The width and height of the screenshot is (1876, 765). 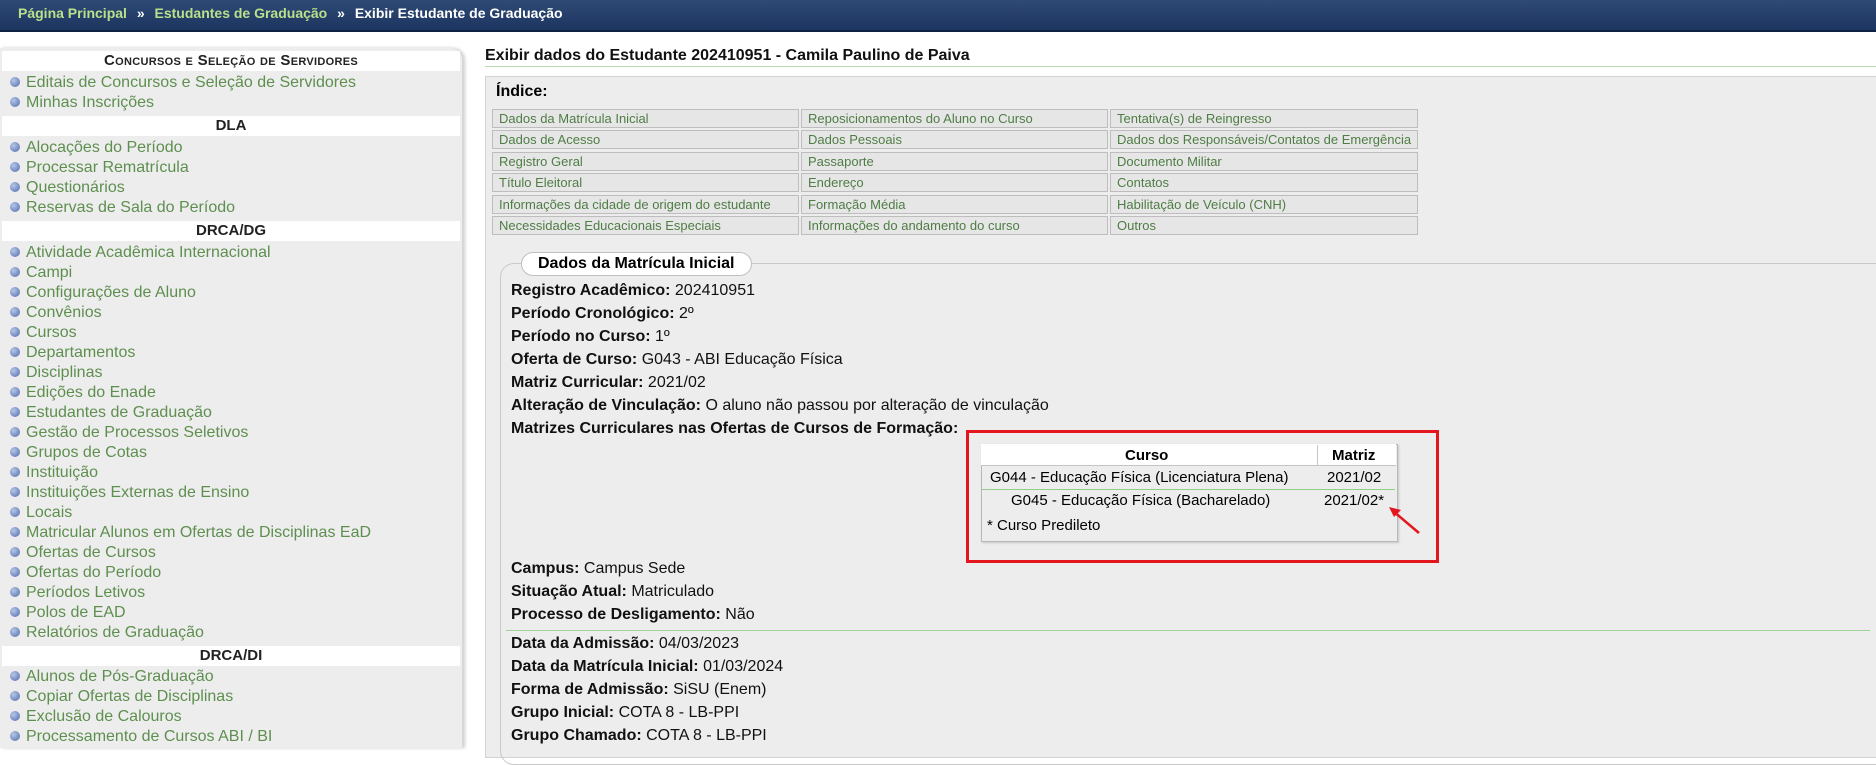 I want to click on sidebar-item: Copiar Ofertas de Disciplinas, so click(x=121, y=697).